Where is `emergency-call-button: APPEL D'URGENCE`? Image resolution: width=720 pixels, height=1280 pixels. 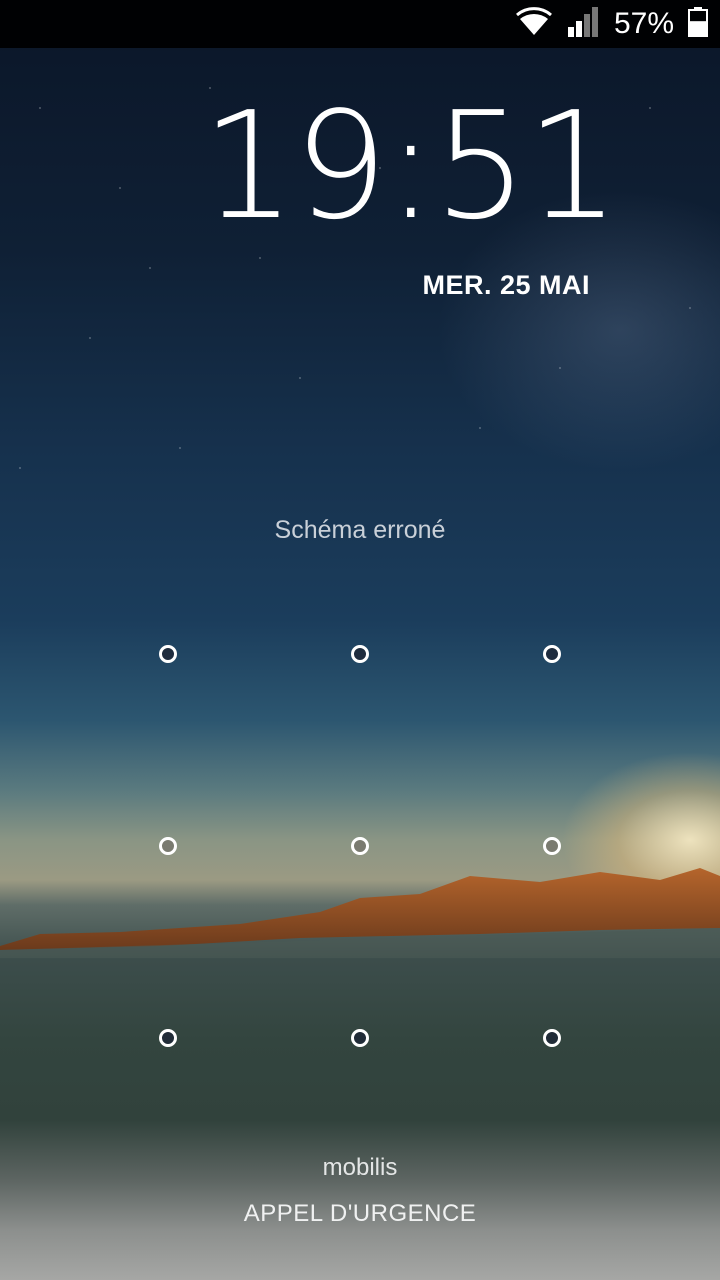 emergency-call-button: APPEL D'URGENCE is located at coordinates (360, 1214).